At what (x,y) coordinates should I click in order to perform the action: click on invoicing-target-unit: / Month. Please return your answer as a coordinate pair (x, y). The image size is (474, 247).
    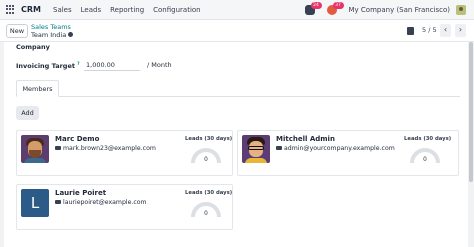
    Looking at the image, I should click on (159, 65).